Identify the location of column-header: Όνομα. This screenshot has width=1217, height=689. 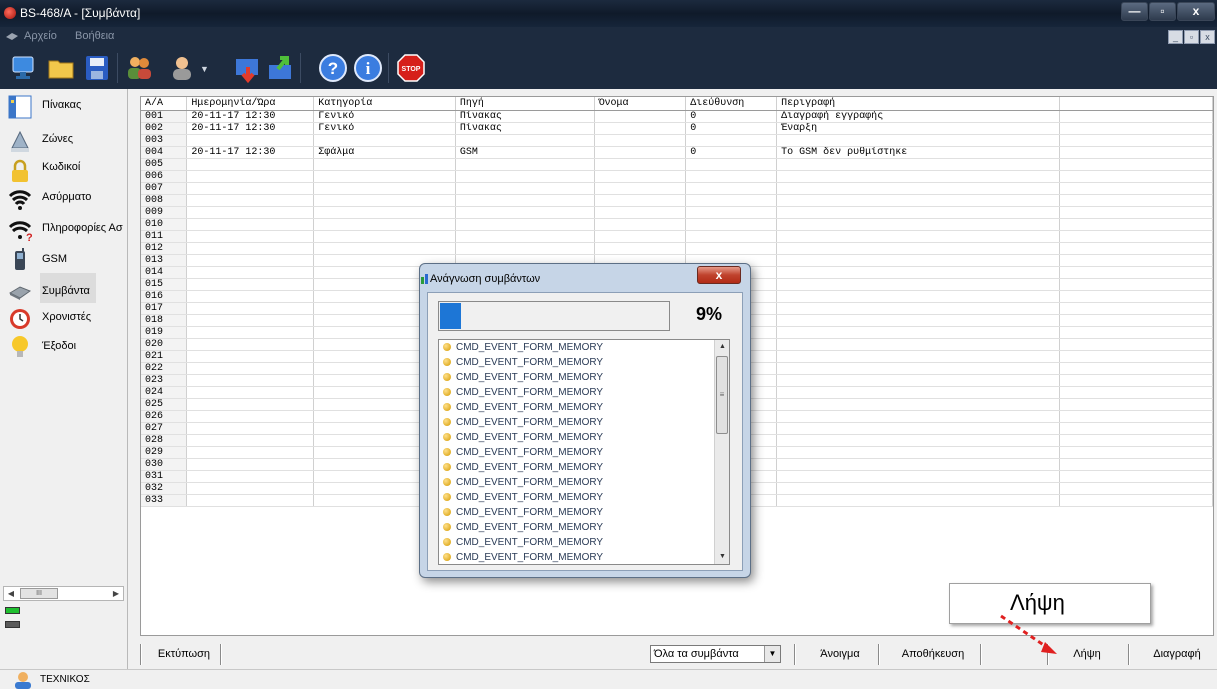
(640, 104).